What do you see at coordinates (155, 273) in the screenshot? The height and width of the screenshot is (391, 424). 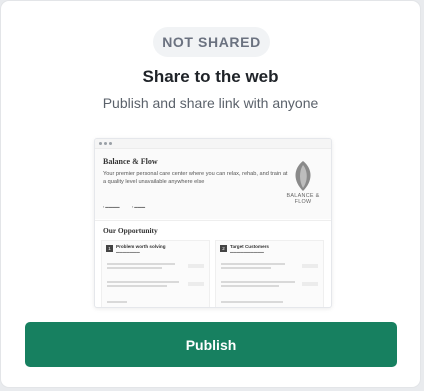 I see `preview-card-problem: 1 Problem worth solving ▬▬▬▬▬▬▬` at bounding box center [155, 273].